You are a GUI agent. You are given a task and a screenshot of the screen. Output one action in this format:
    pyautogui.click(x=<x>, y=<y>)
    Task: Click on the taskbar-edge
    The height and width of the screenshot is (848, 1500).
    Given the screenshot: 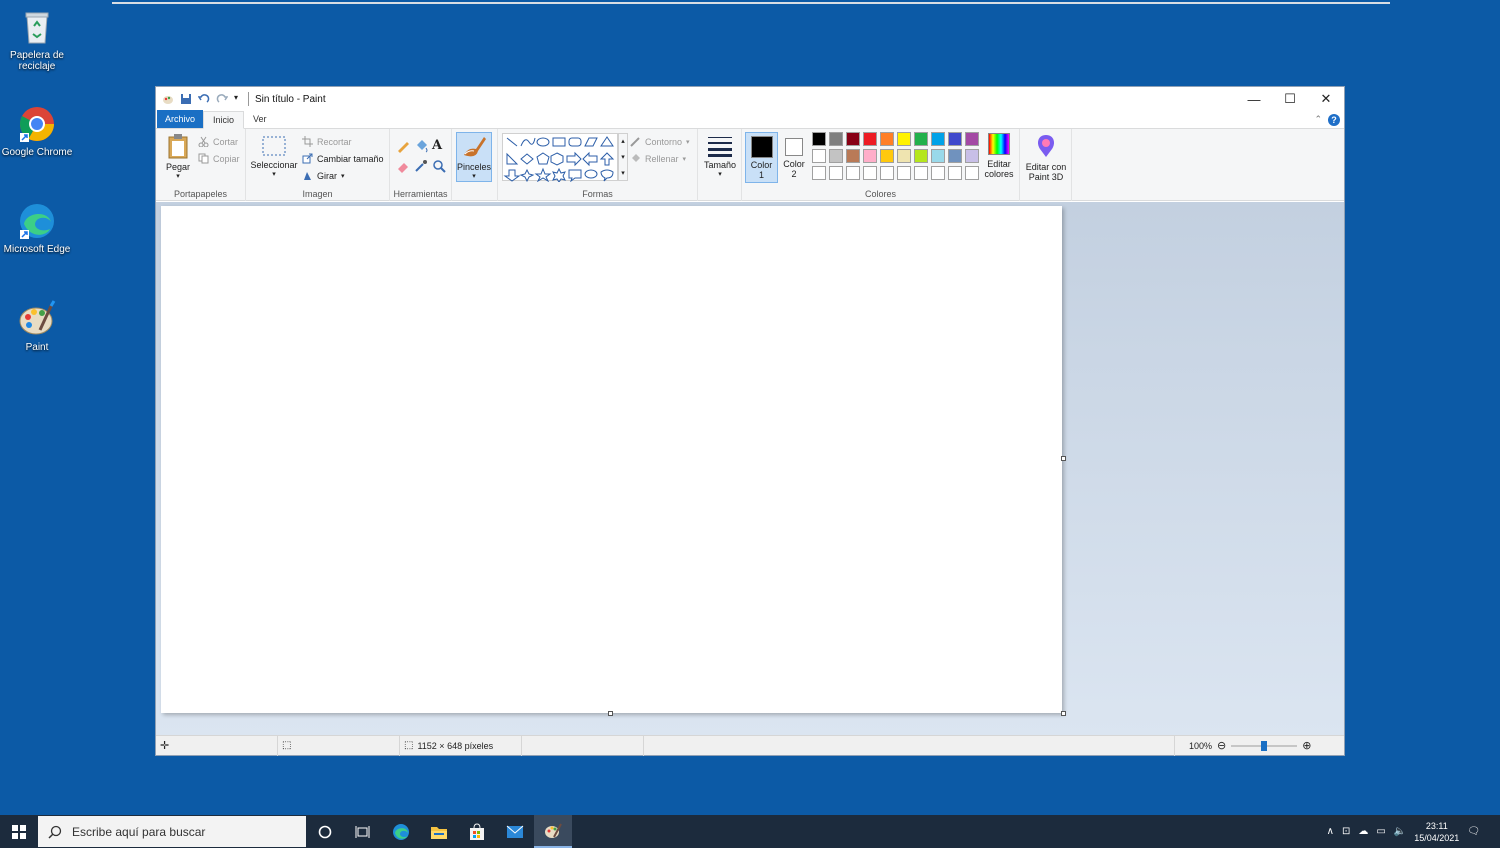 What is the action you would take?
    pyautogui.click(x=401, y=831)
    